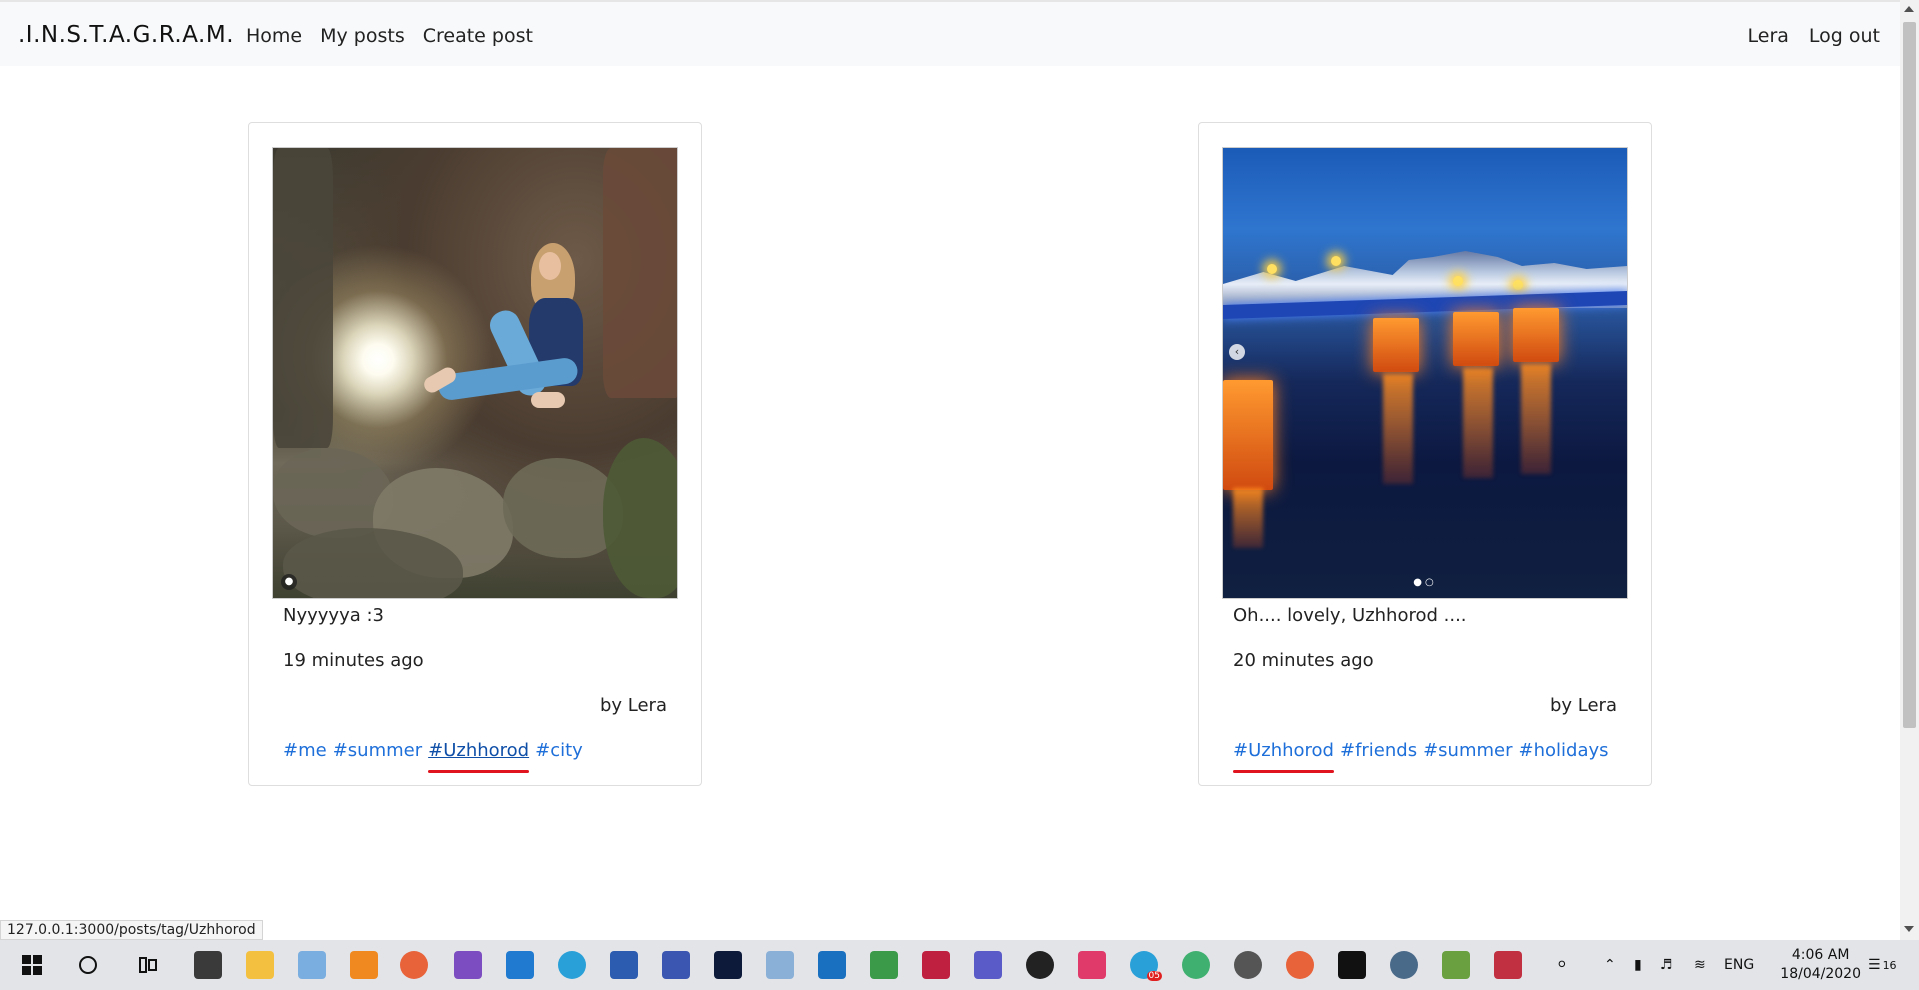 The width and height of the screenshot is (1919, 990). I want to click on telegram-icon: 05, so click(1146, 966).